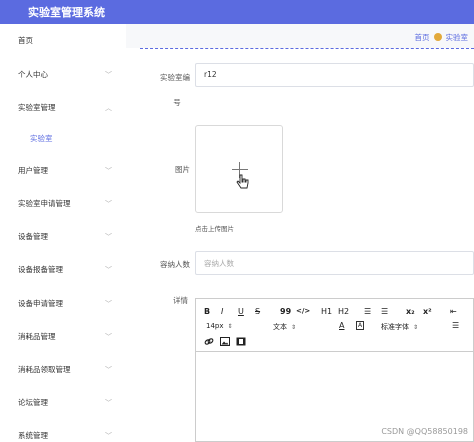 The height and width of the screenshot is (442, 474). What do you see at coordinates (410, 311) in the screenshot?
I see `subscript-button: x₂` at bounding box center [410, 311].